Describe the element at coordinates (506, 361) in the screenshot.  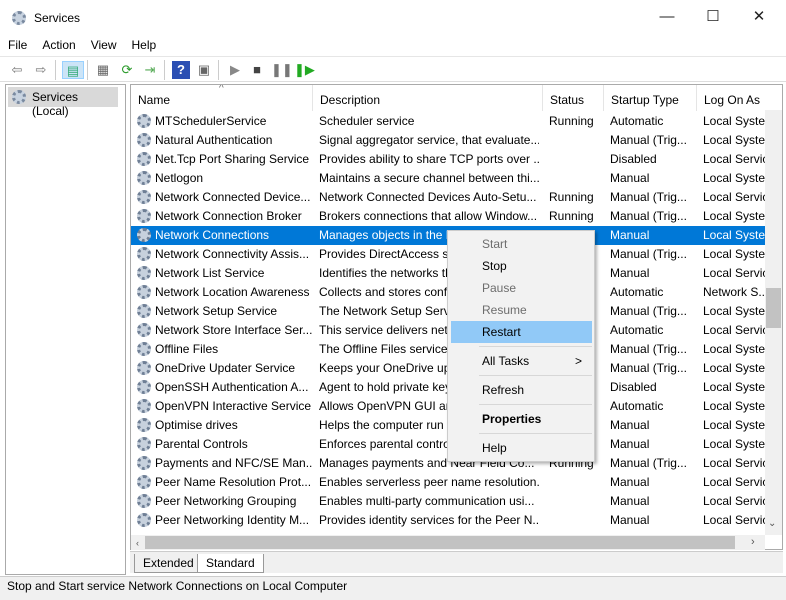
I see `menu-item-label: All Tasks` at that location.